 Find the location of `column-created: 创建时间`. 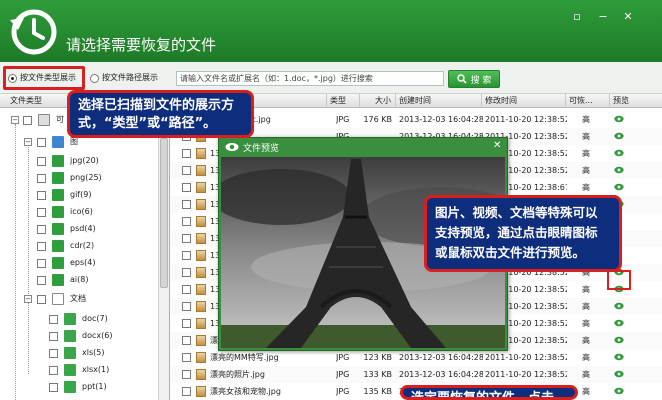

column-created: 创建时间 is located at coordinates (439, 101).